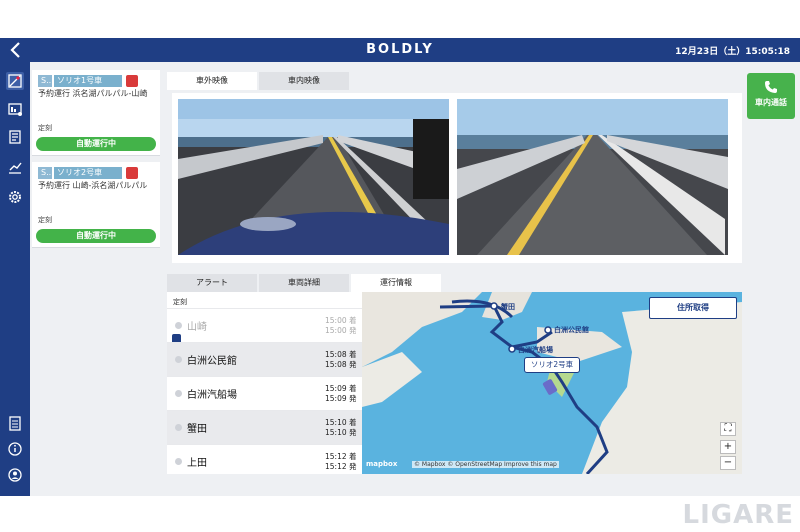 Image resolution: width=800 pixels, height=532 pixels. I want to click on stop-name: 山崎, so click(197, 327).